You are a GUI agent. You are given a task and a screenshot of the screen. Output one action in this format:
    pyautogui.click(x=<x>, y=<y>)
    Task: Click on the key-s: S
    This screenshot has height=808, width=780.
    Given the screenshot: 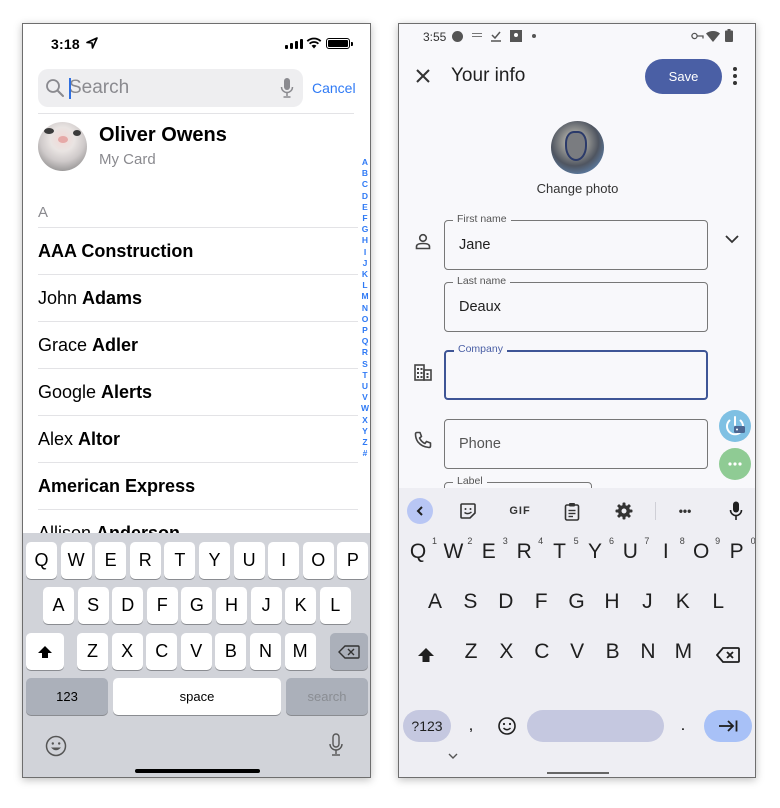 What is the action you would take?
    pyautogui.click(x=93, y=605)
    